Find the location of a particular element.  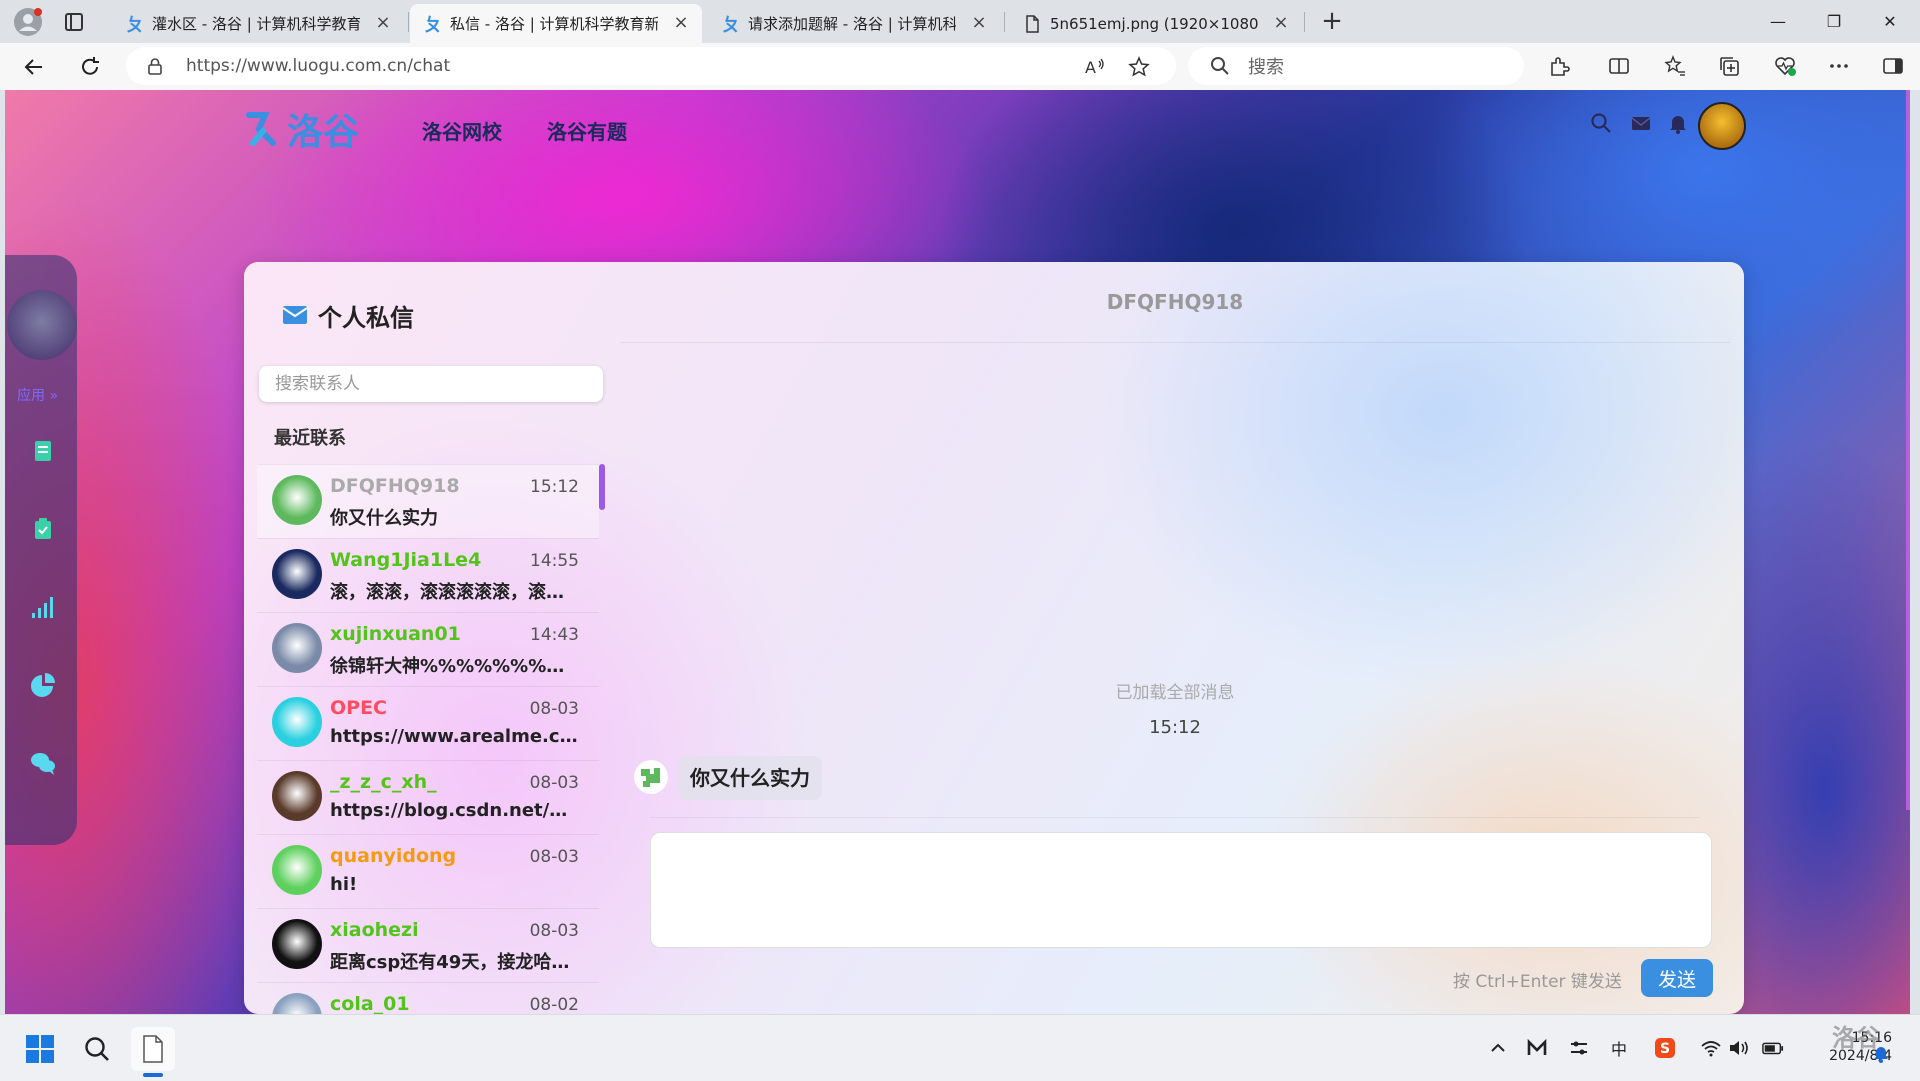

sender-avatar is located at coordinates (651, 777).